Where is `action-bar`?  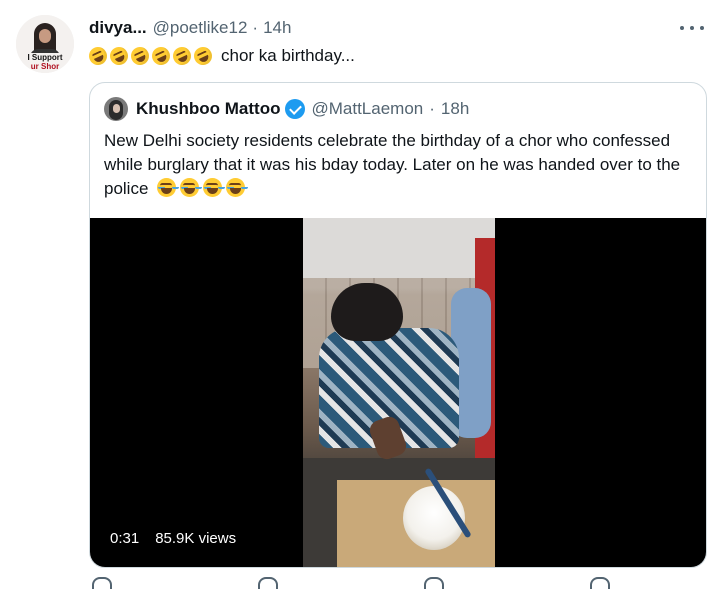
action-bar is located at coordinates (352, 583).